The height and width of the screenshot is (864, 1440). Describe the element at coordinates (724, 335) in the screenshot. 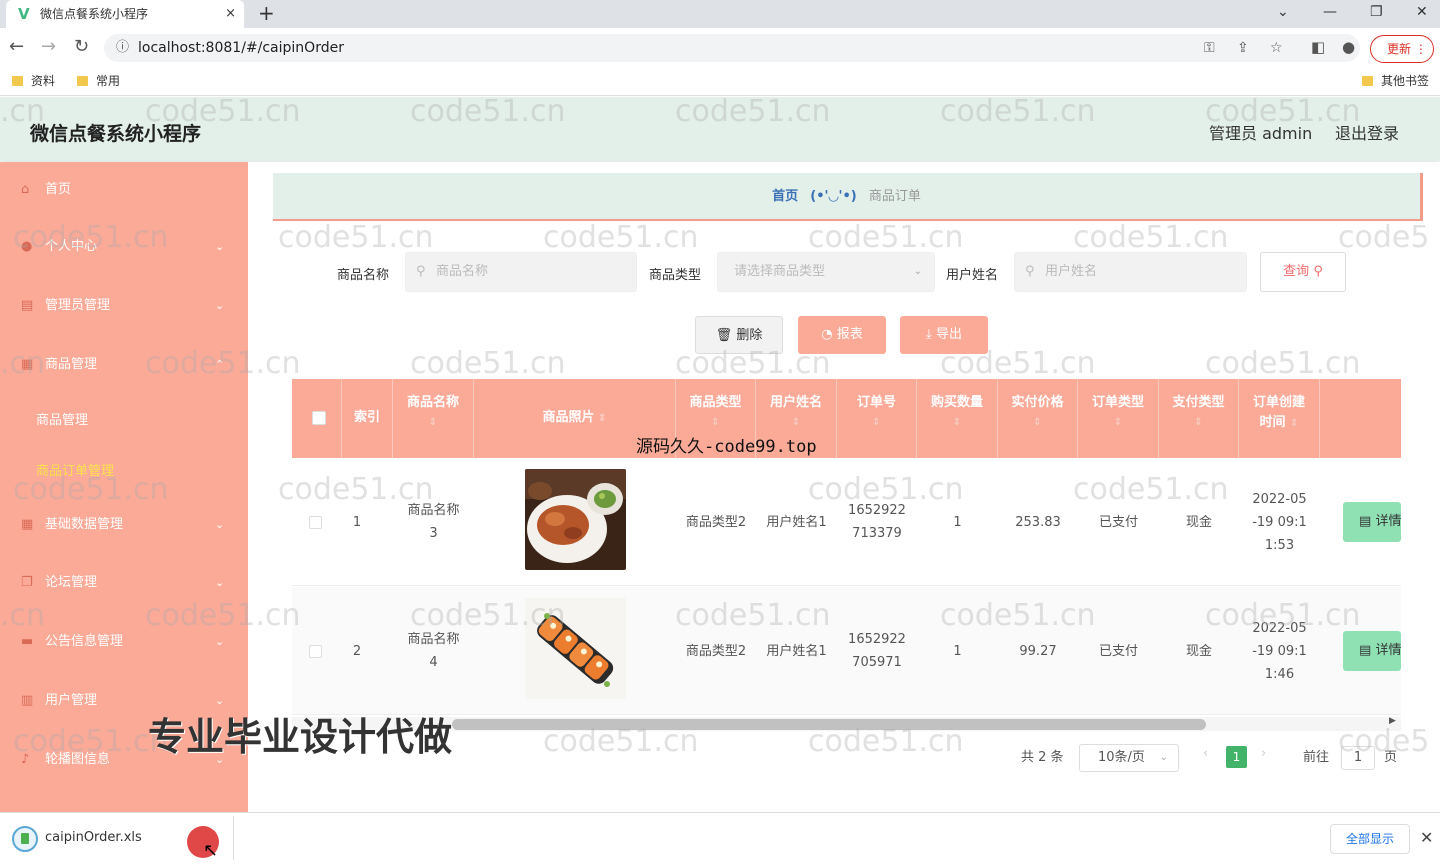

I see `trash-icon: 🗑` at that location.